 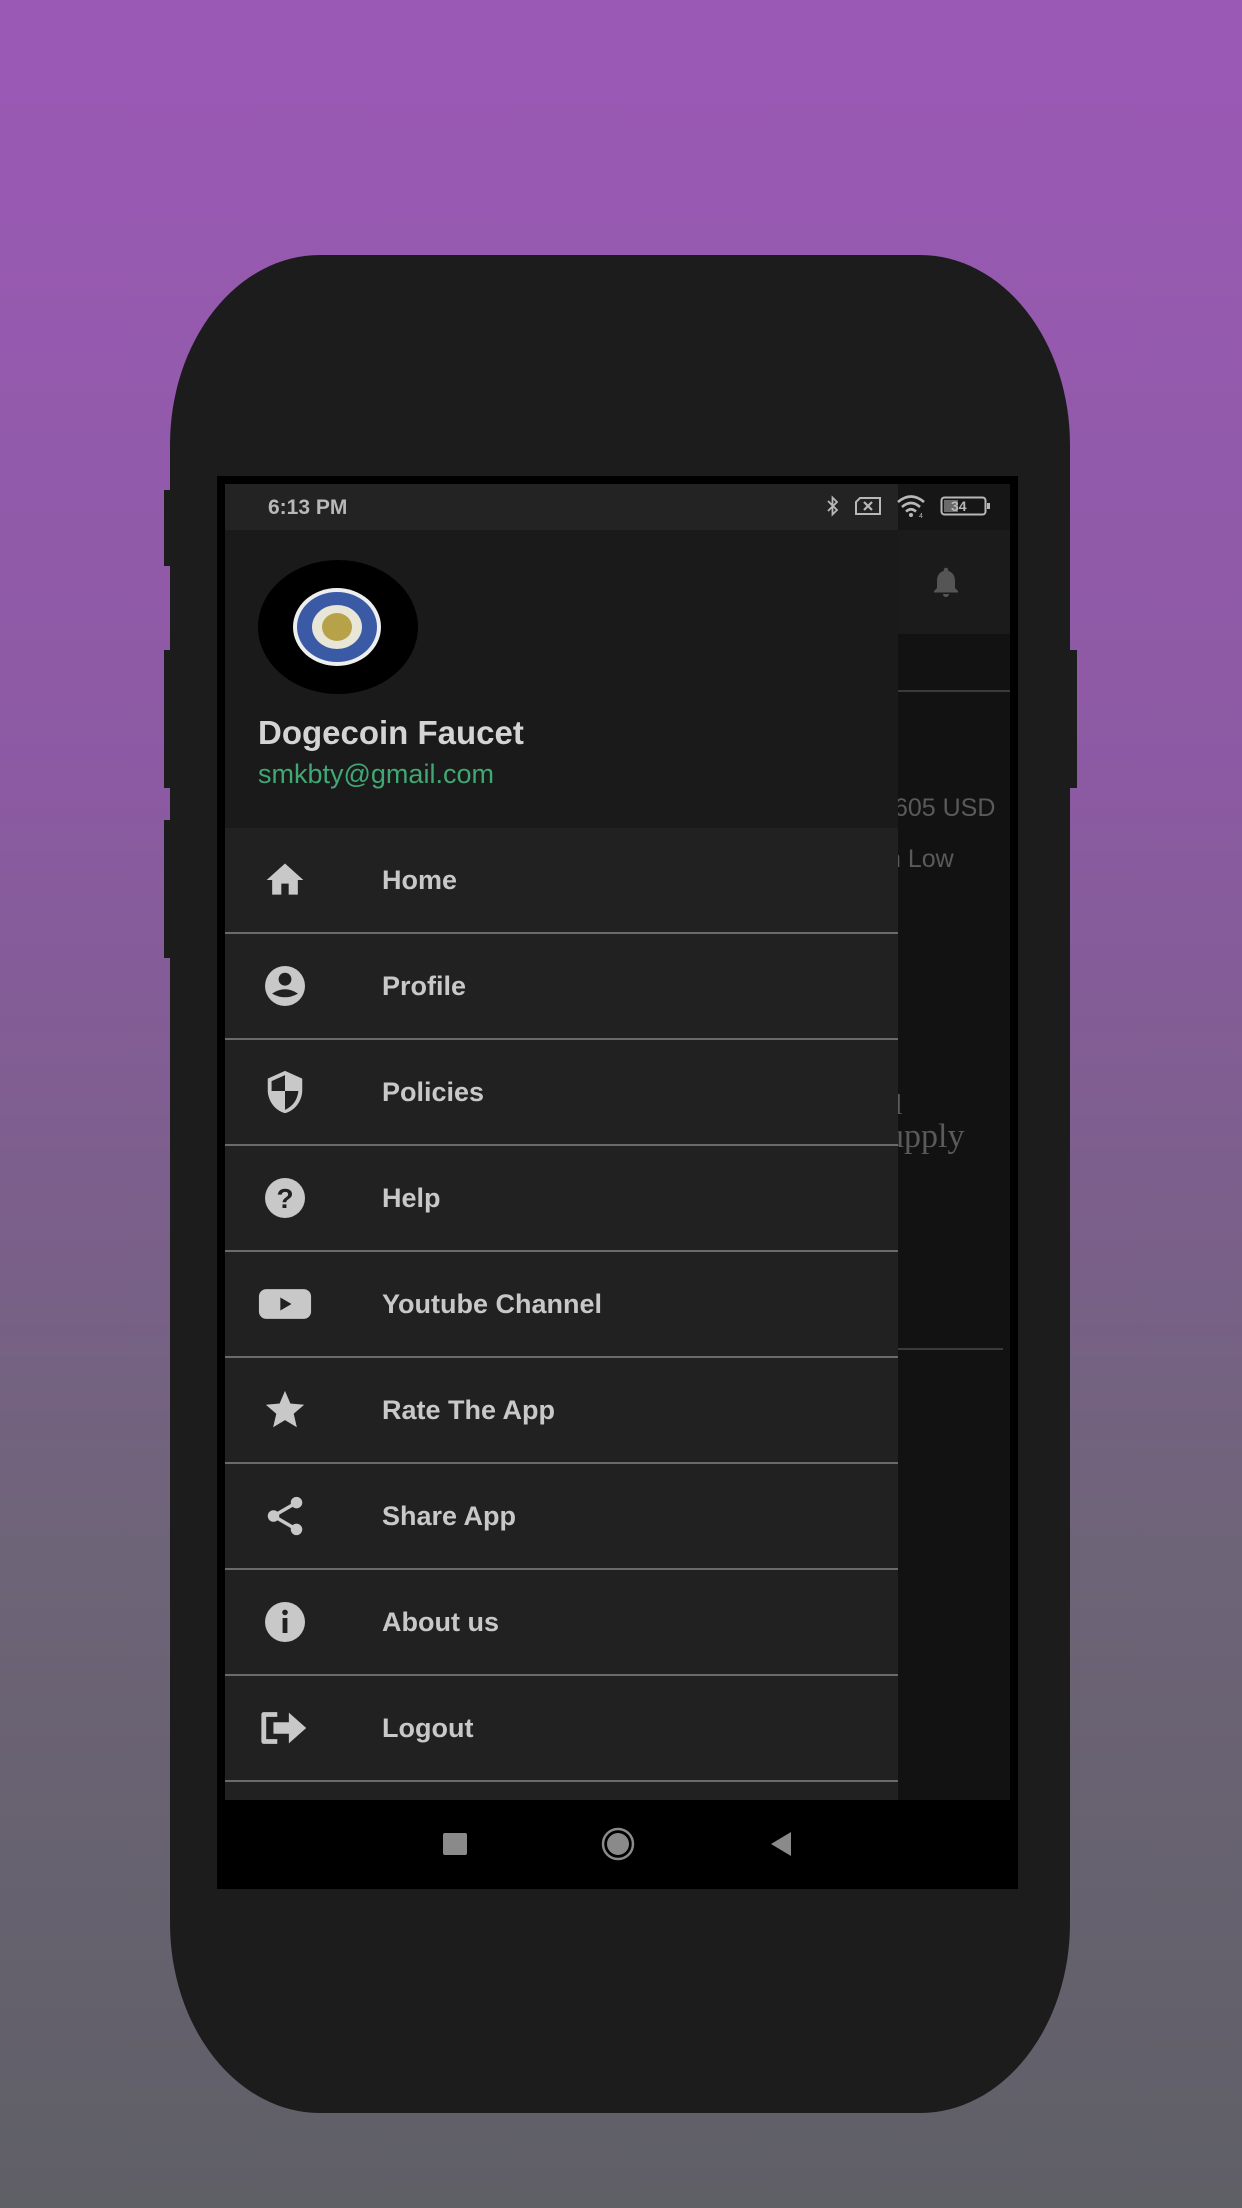 What do you see at coordinates (285, 1728) in the screenshot?
I see `logout-icon` at bounding box center [285, 1728].